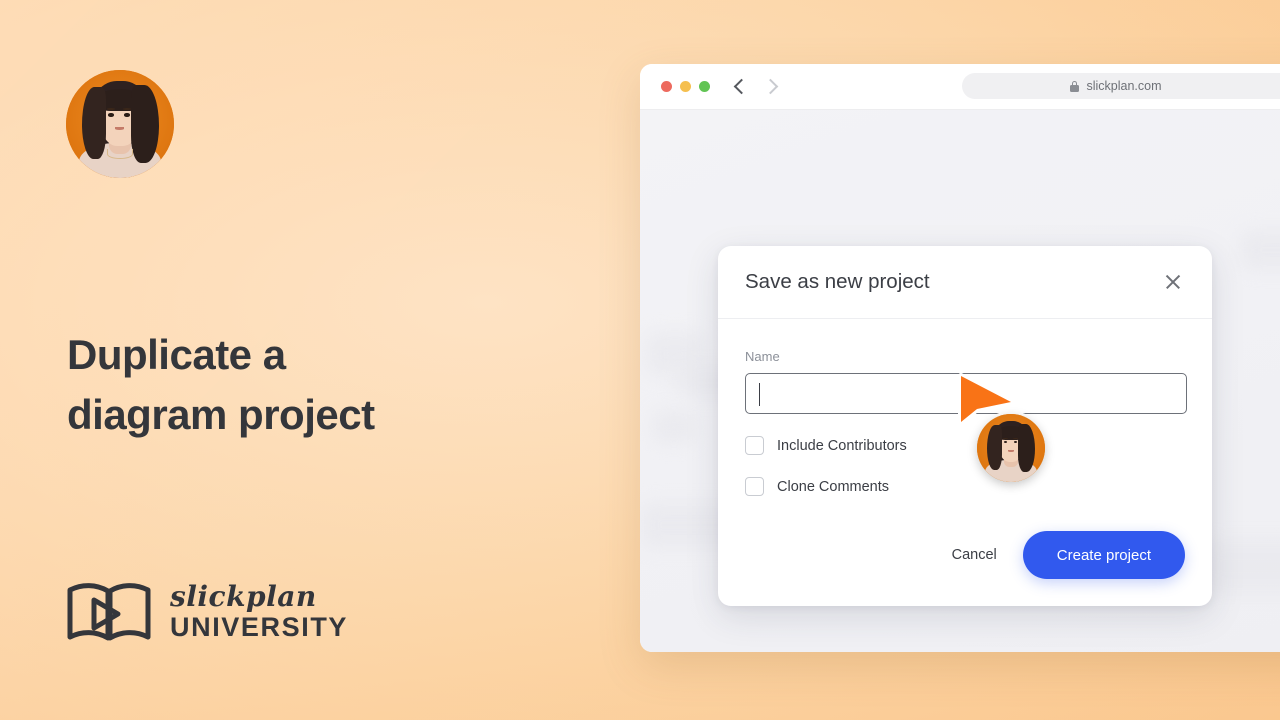  What do you see at coordinates (221, 414) in the screenshot?
I see `headline-line-2: diagram project` at bounding box center [221, 414].